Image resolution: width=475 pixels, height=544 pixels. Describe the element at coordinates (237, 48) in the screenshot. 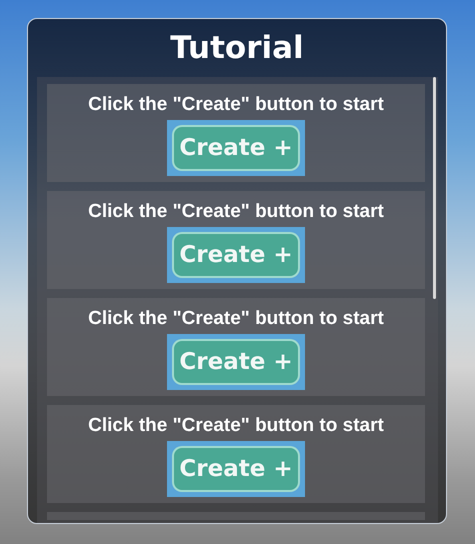

I see `window-title: Tutorial` at that location.